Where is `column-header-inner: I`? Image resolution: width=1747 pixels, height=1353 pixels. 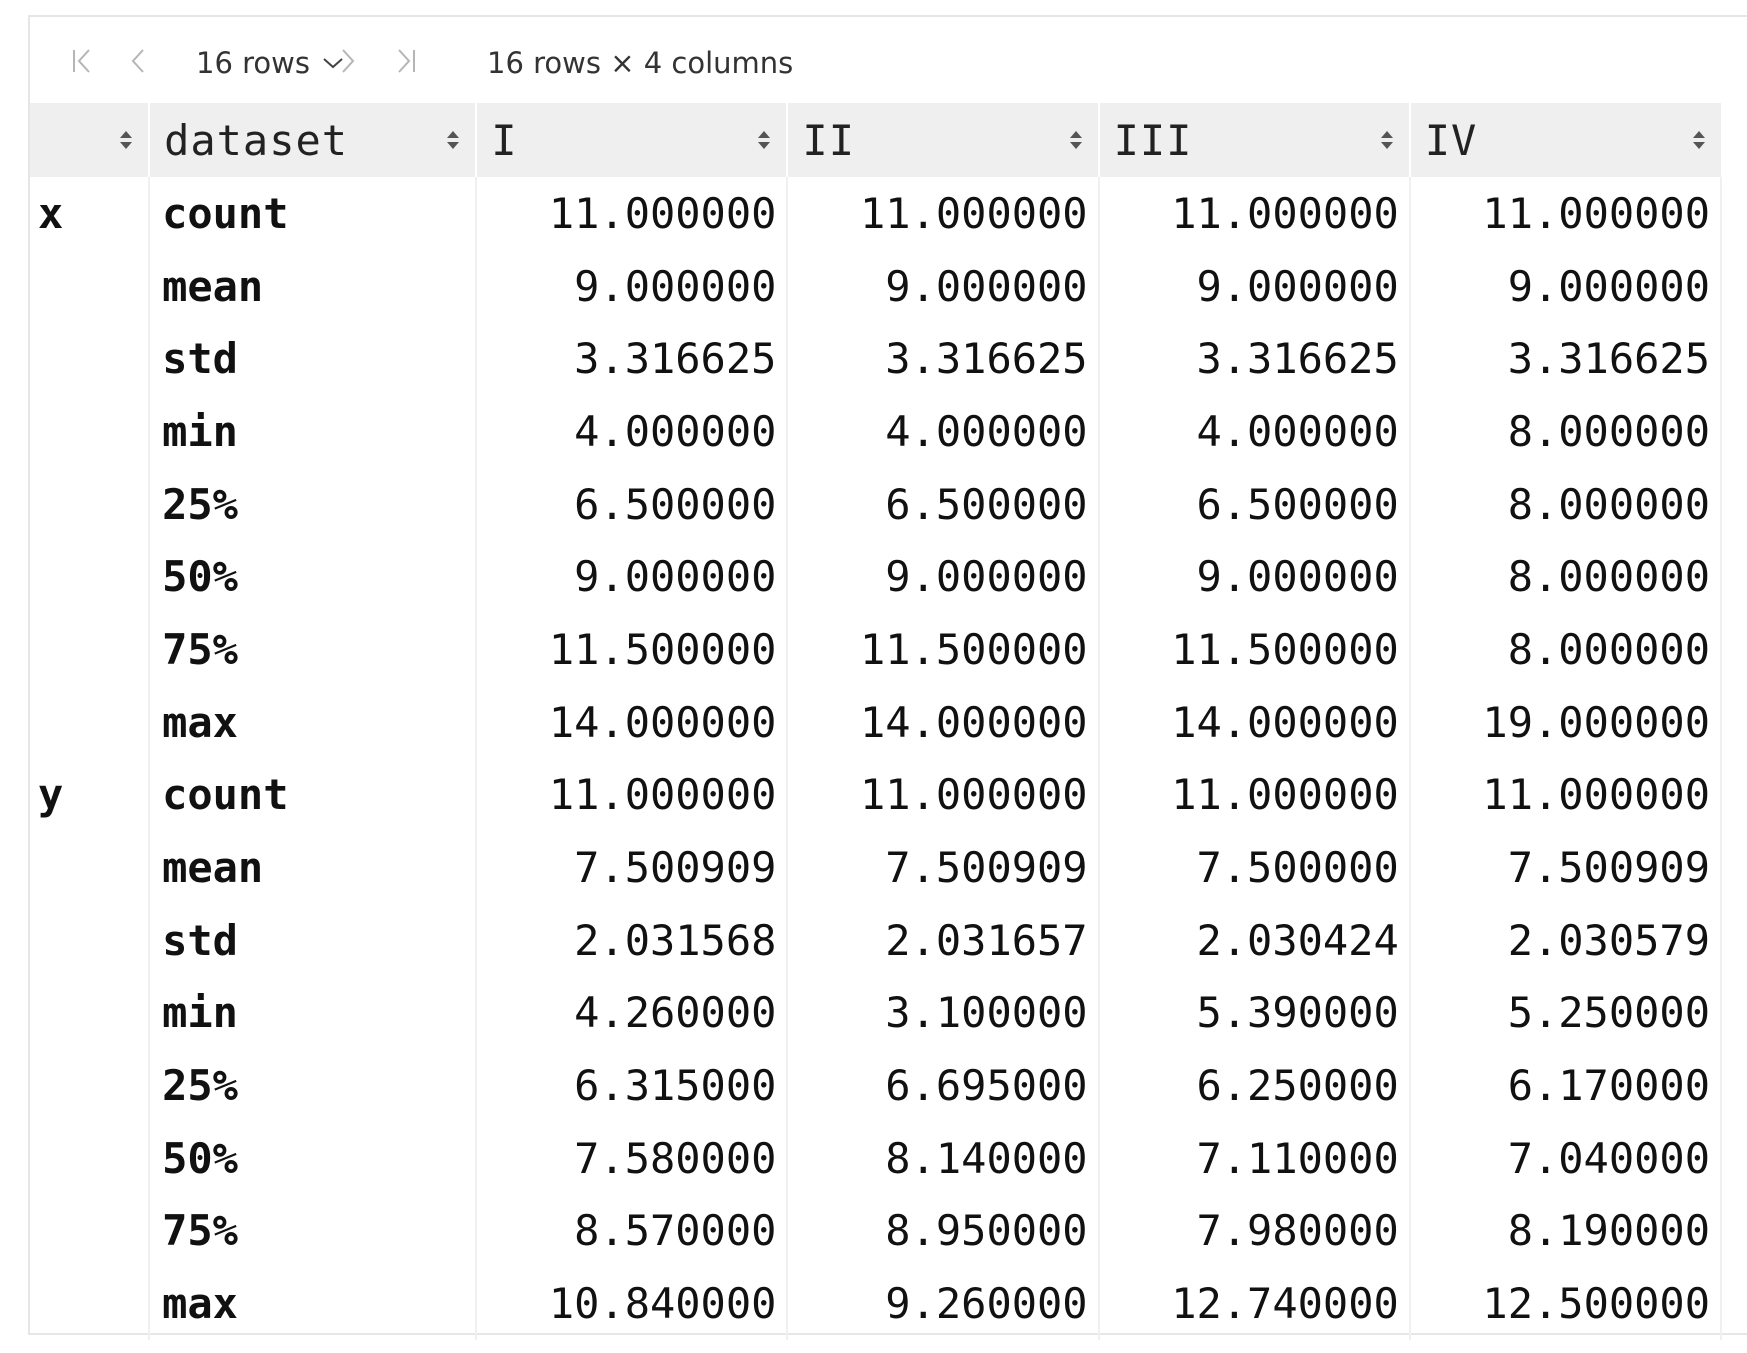 column-header-inner: I is located at coordinates (631, 140).